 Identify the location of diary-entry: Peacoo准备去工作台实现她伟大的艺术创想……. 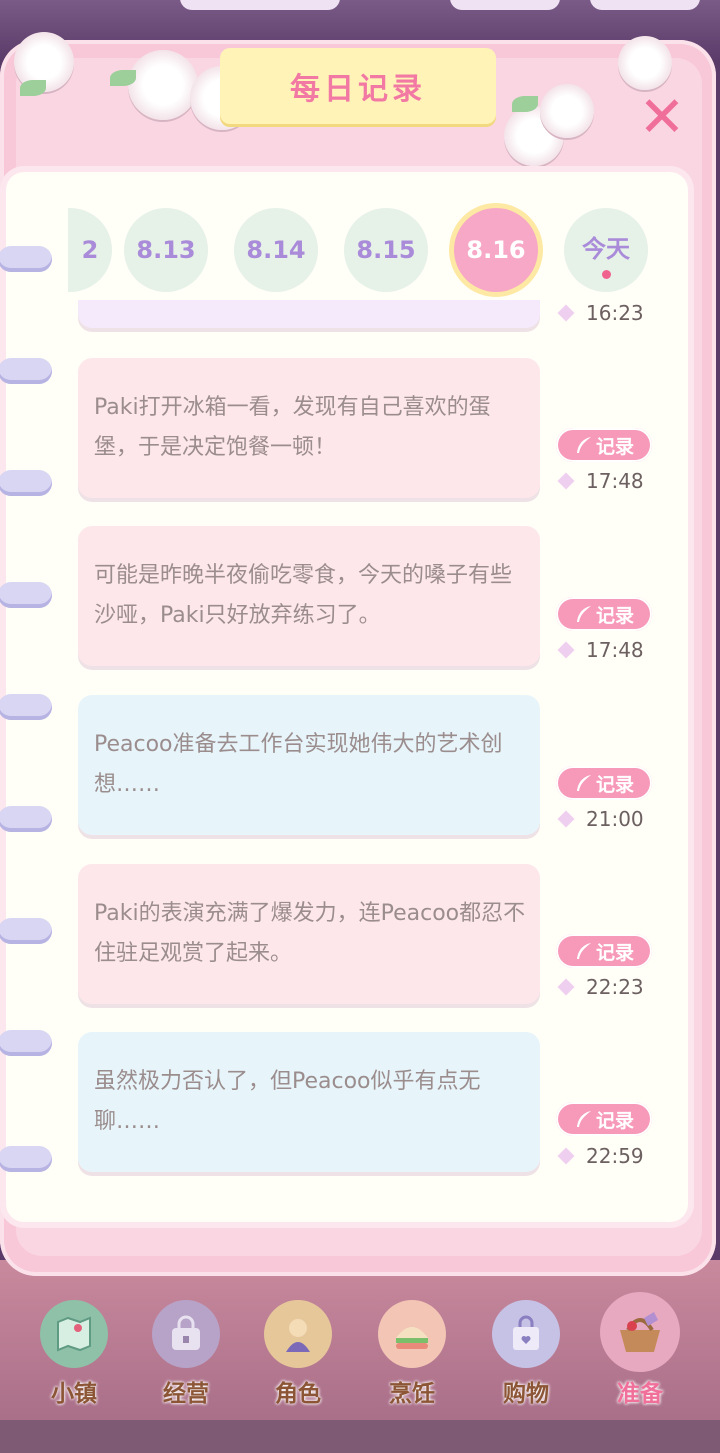
(309, 765).